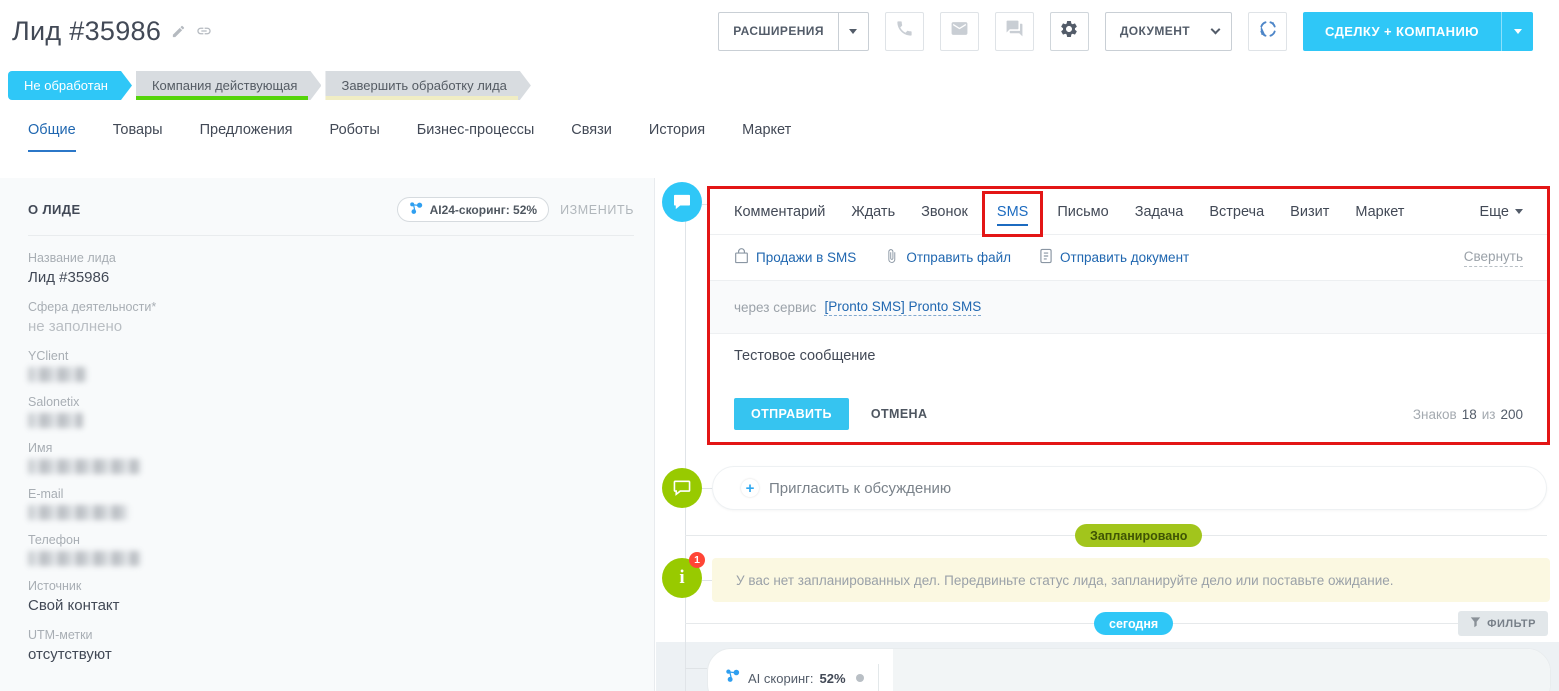 The height and width of the screenshot is (691, 1559). Describe the element at coordinates (944, 212) in the screenshot. I see `activity-tab-call: Звонок` at that location.